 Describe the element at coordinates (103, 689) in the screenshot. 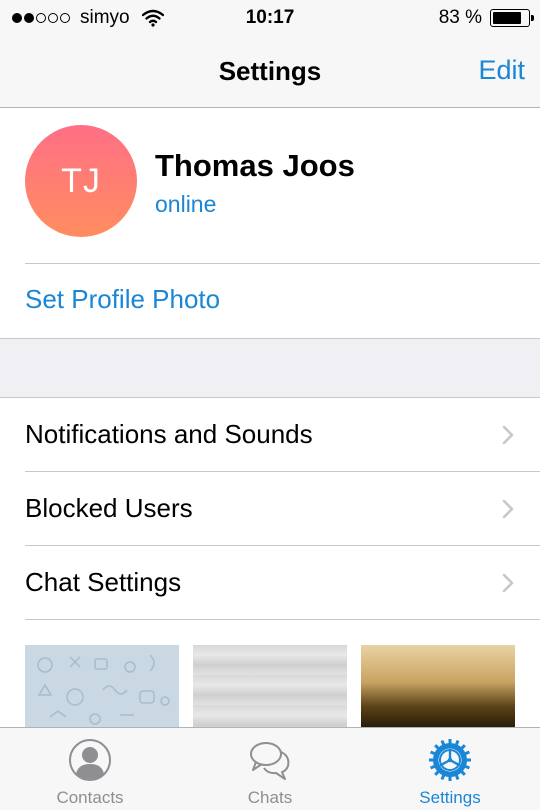

I see `doodle-pattern-image` at that location.